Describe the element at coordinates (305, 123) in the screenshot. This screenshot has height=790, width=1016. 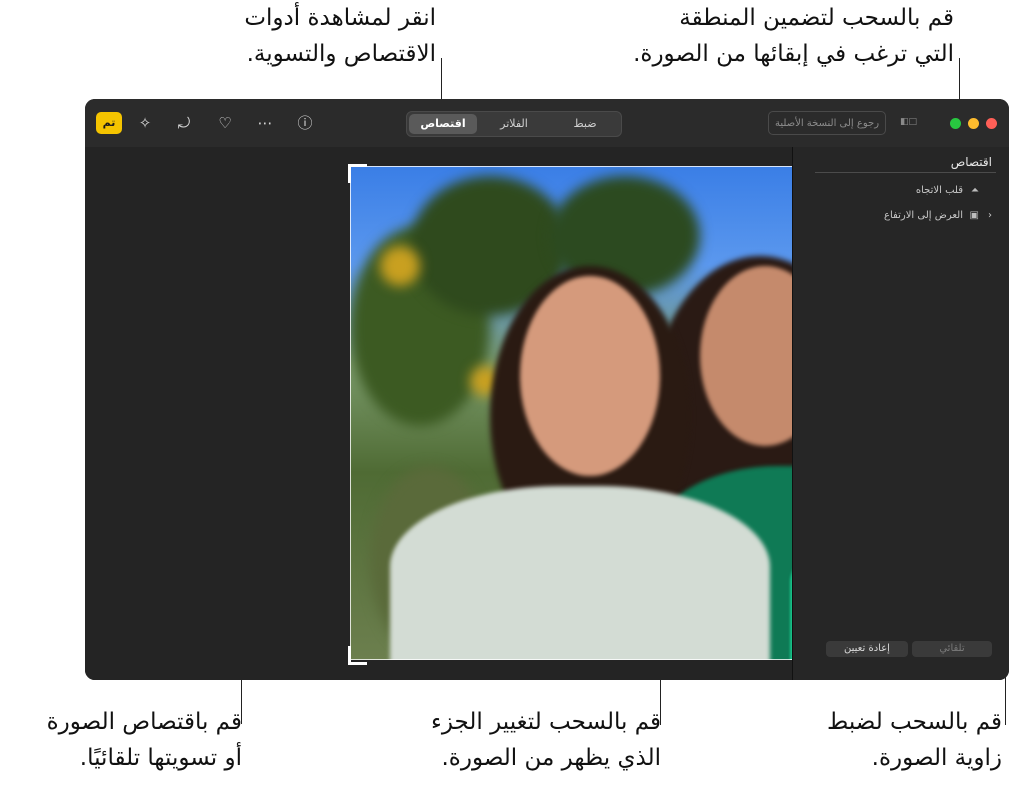
I see `info-icon: ⓘ` at that location.